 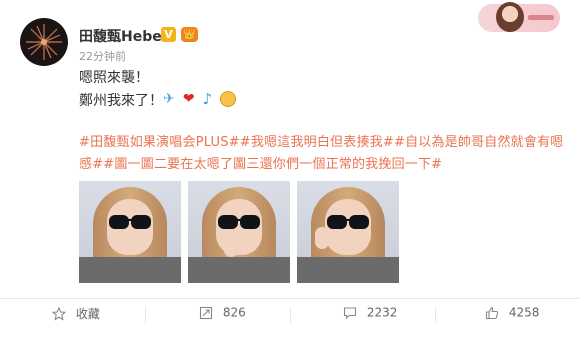 What do you see at coordinates (168, 34) in the screenshot?
I see `verified-badge-icon: V` at bounding box center [168, 34].